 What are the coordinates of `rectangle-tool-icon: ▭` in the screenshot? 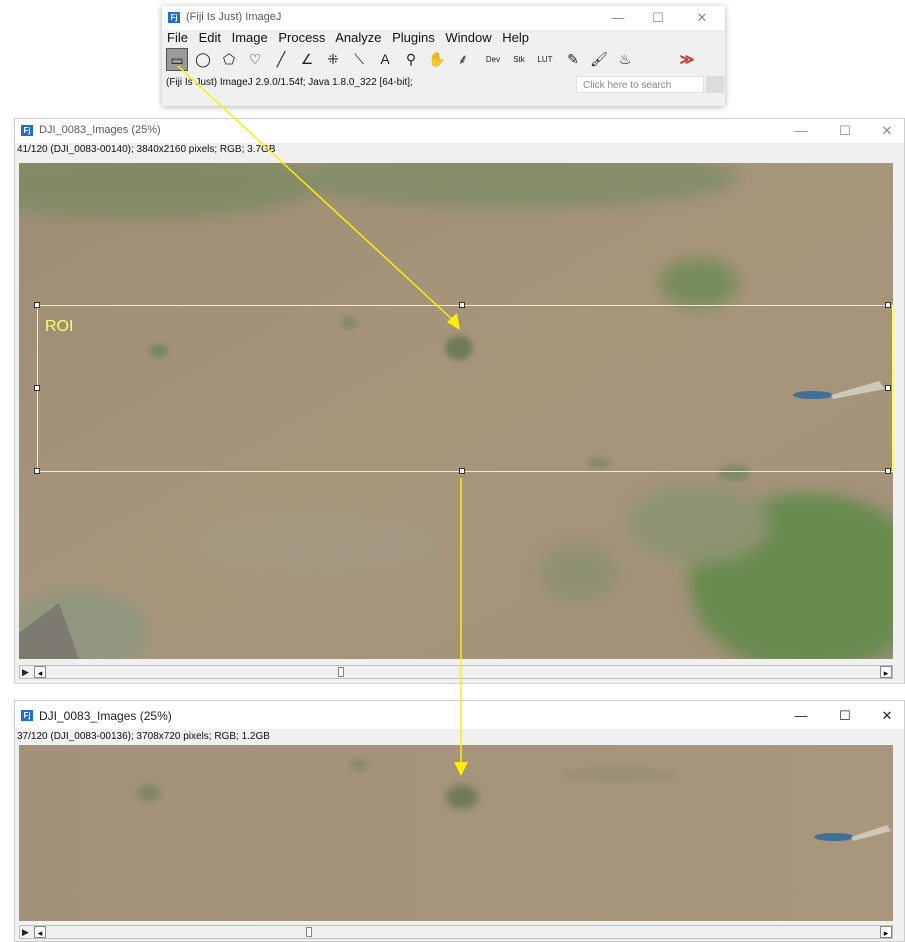 It's located at (177, 59).